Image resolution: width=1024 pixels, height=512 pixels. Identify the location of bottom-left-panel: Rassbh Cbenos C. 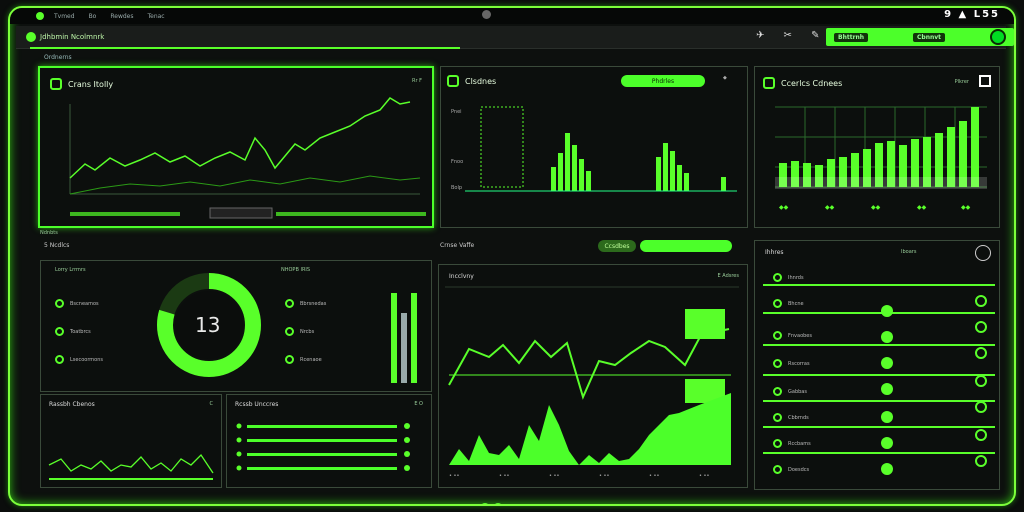
(131, 441).